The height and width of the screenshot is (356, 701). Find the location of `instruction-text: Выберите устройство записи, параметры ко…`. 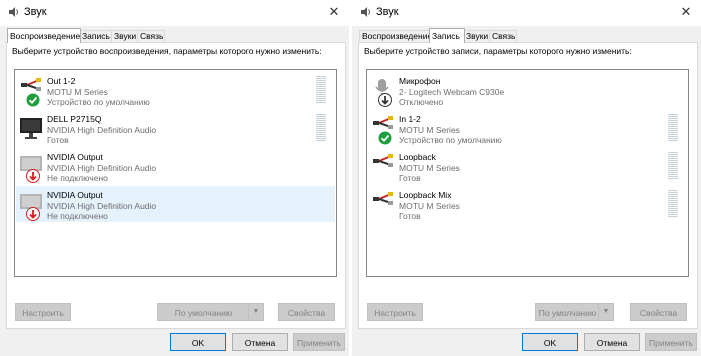

instruction-text: Выберите устройство записи, параметры ко… is located at coordinates (498, 51).